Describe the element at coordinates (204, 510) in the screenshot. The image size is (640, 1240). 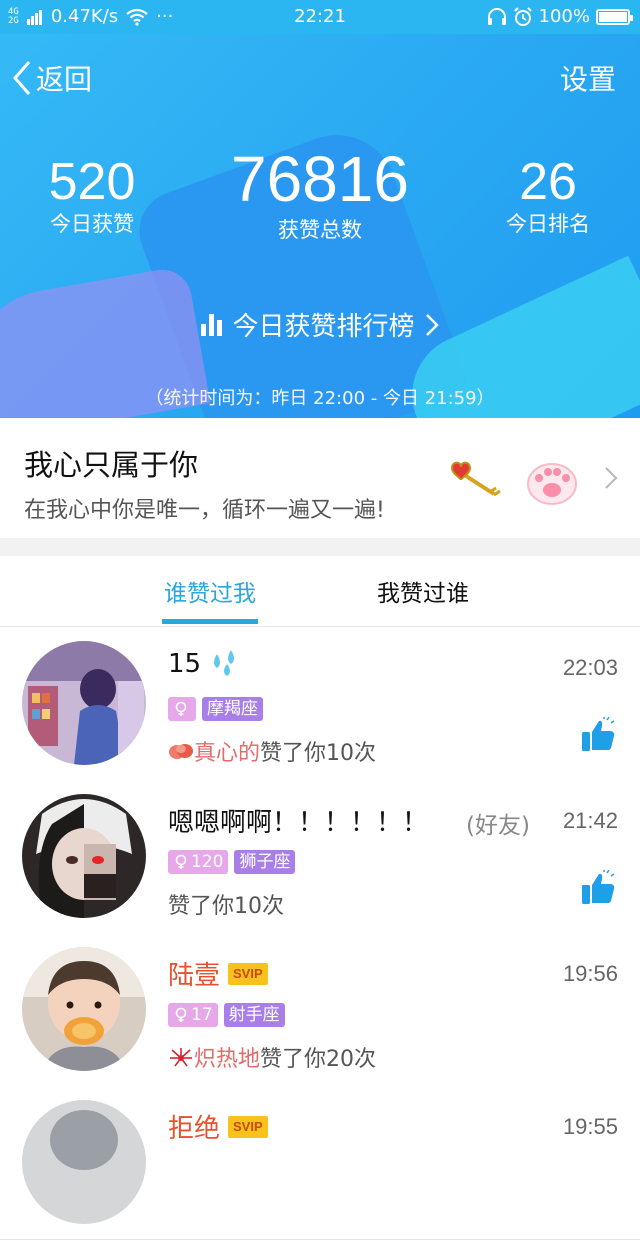
I see `banner-subtitle: 在我心中你是唯一，循环一遍又一遍!` at that location.